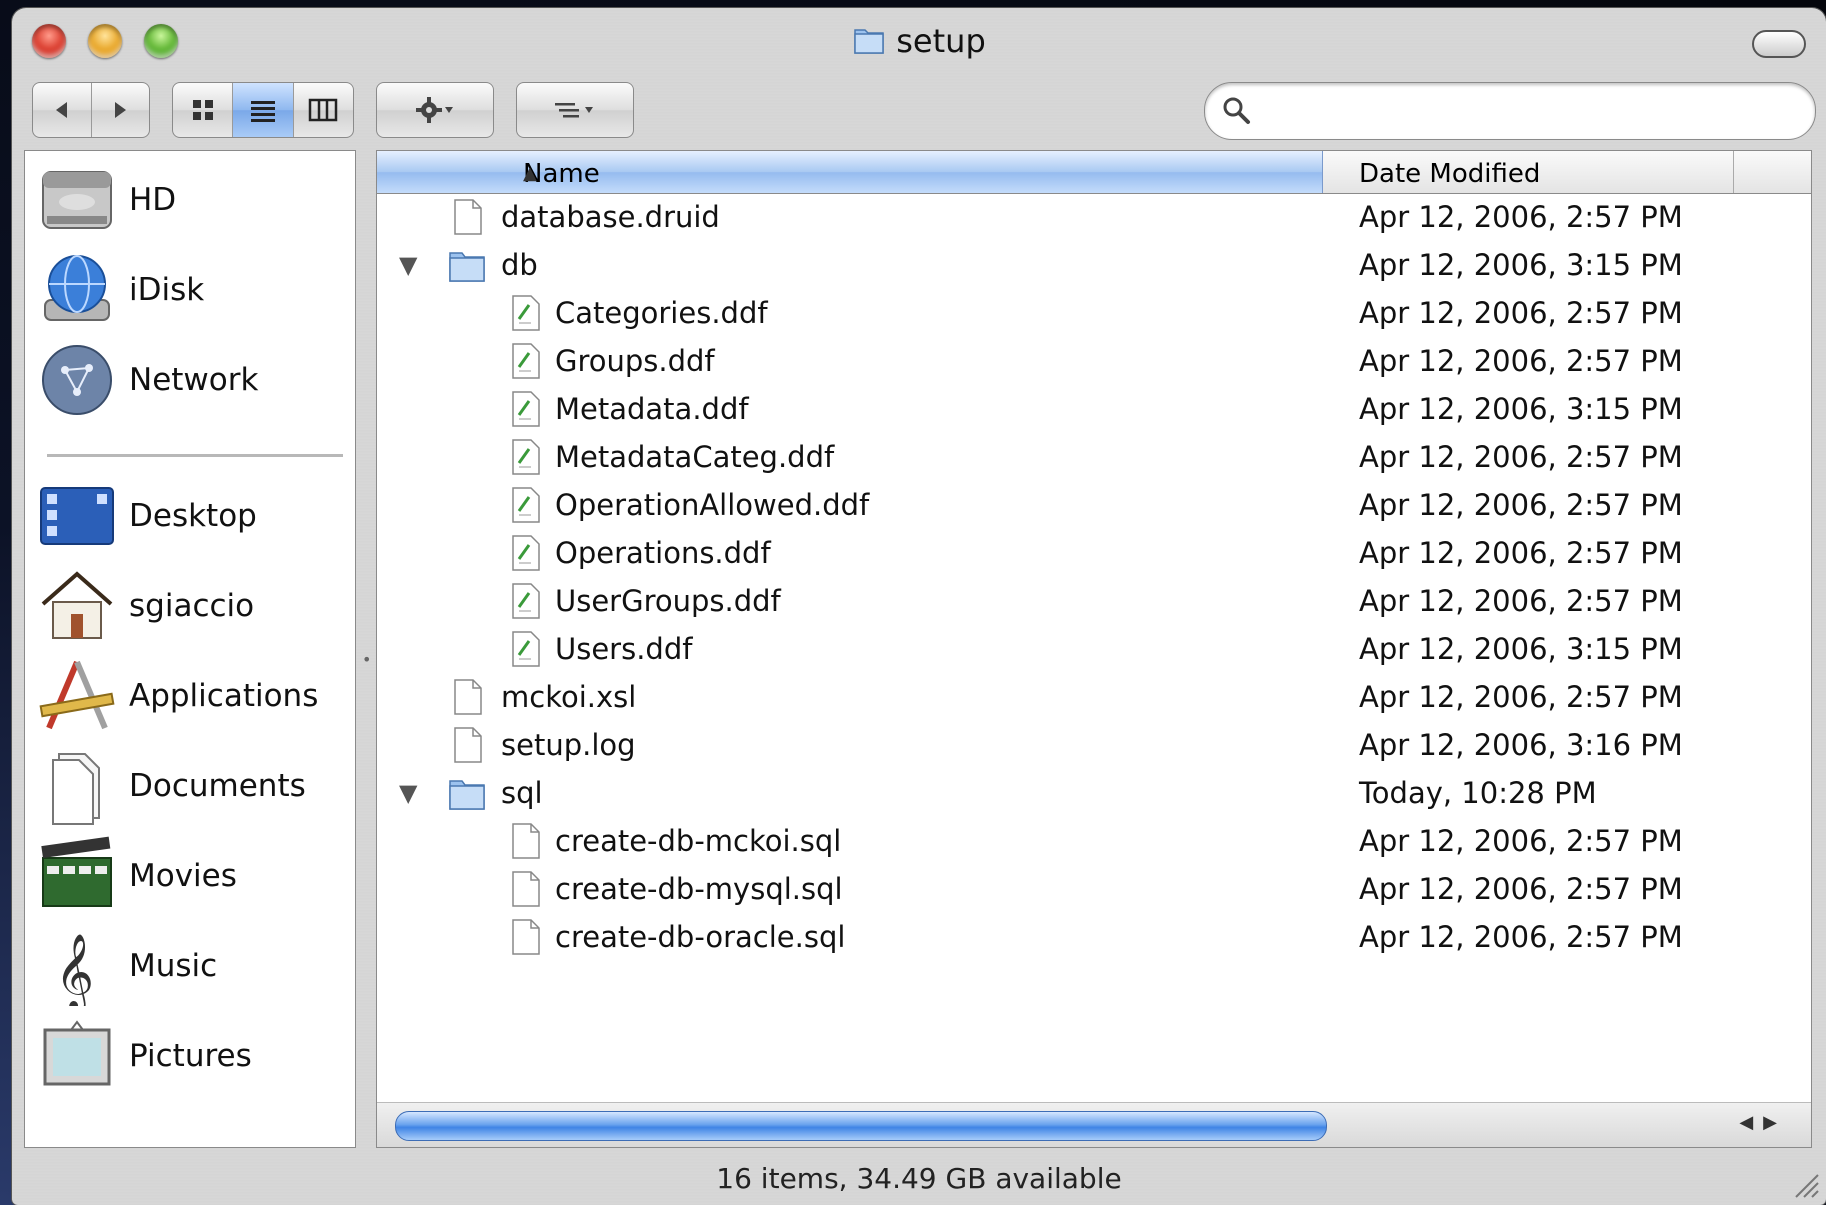  I want to click on back-arrow-icon, so click(61, 110).